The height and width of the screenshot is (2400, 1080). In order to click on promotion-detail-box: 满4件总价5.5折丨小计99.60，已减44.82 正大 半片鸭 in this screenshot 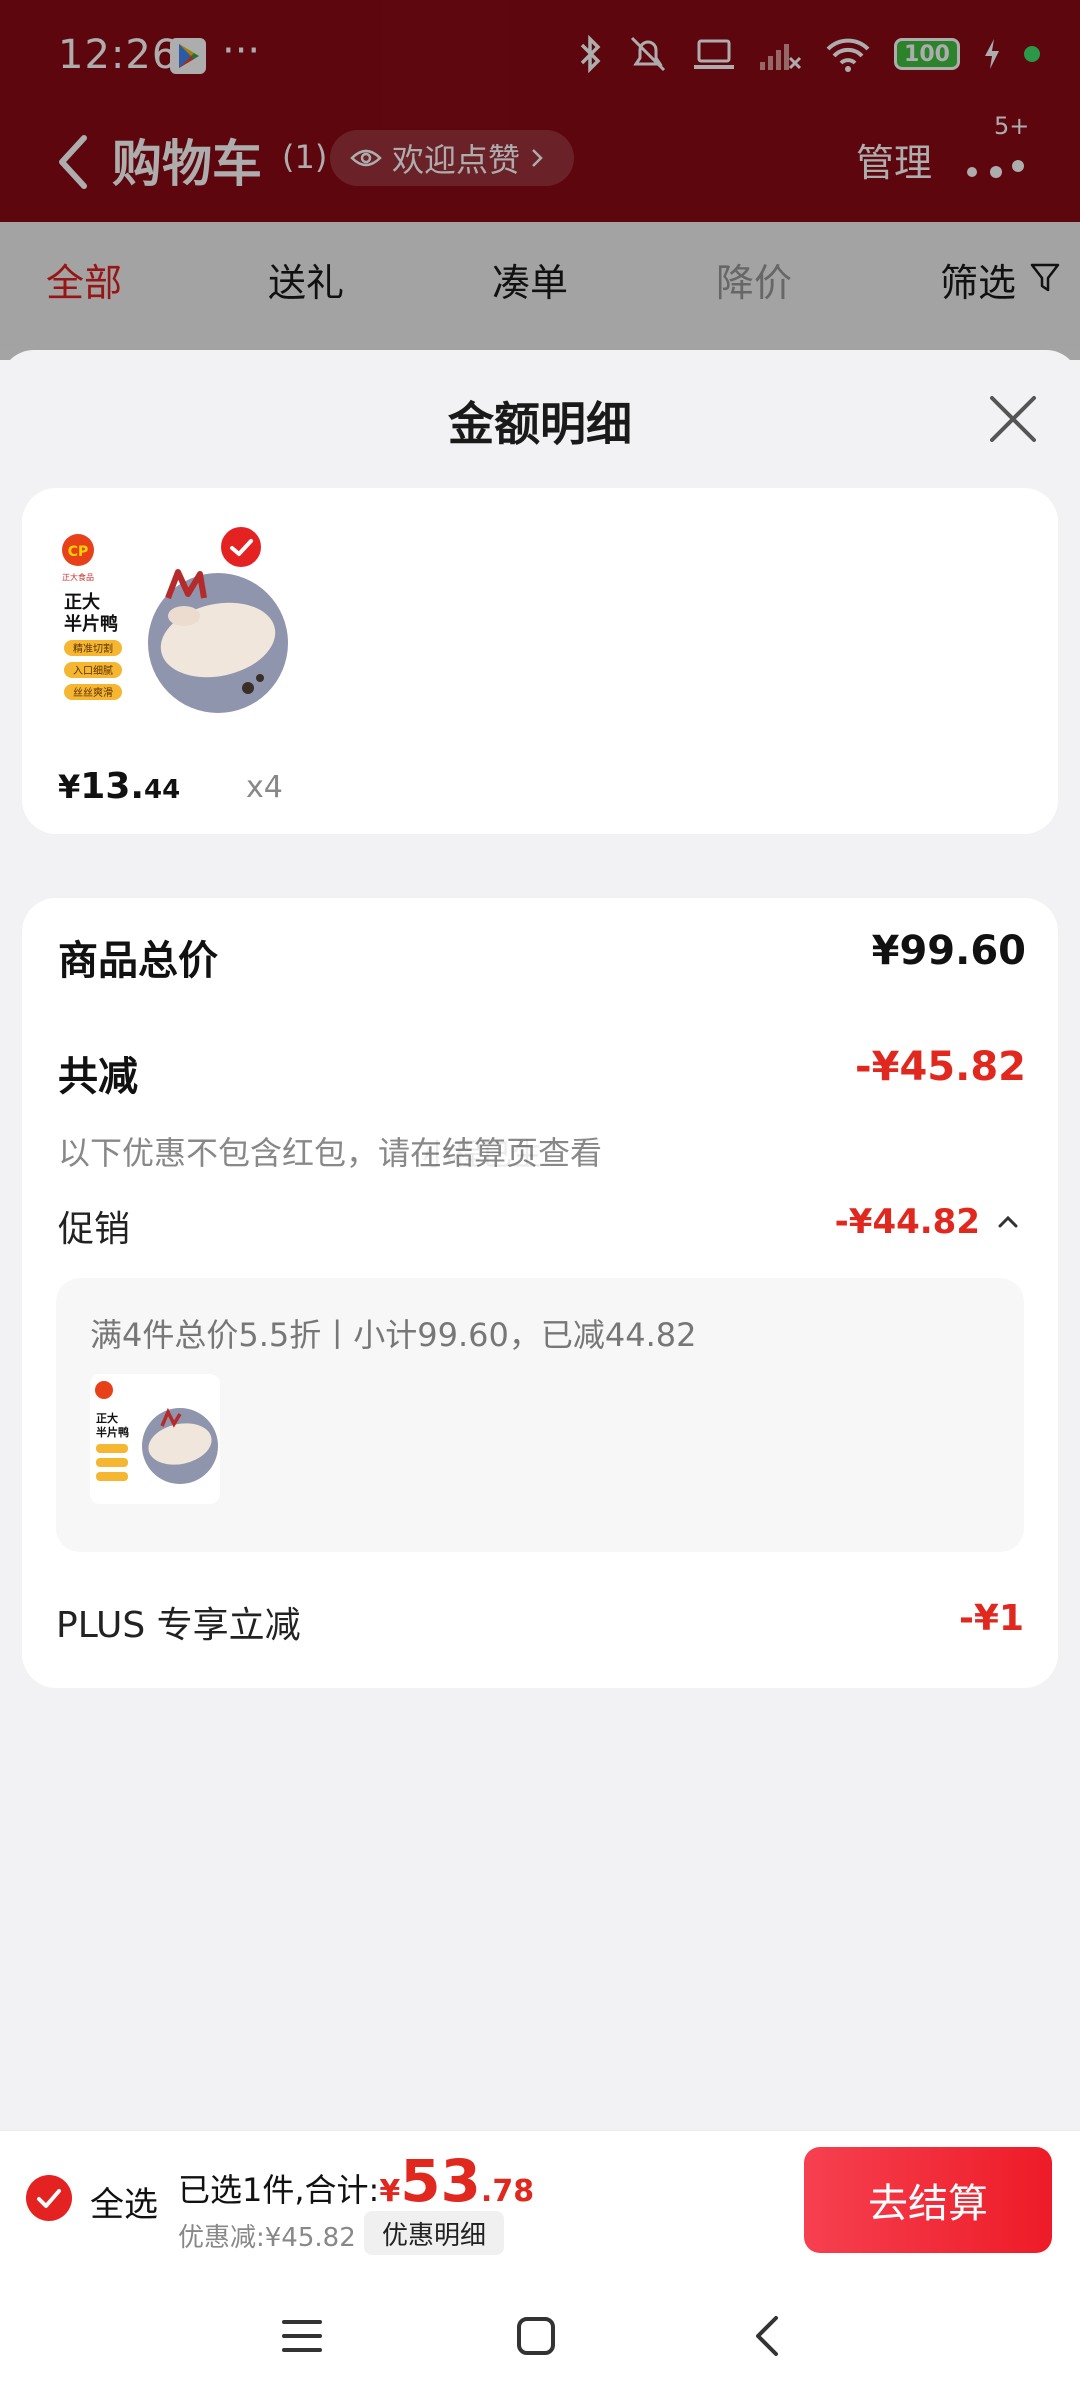, I will do `click(540, 1415)`.